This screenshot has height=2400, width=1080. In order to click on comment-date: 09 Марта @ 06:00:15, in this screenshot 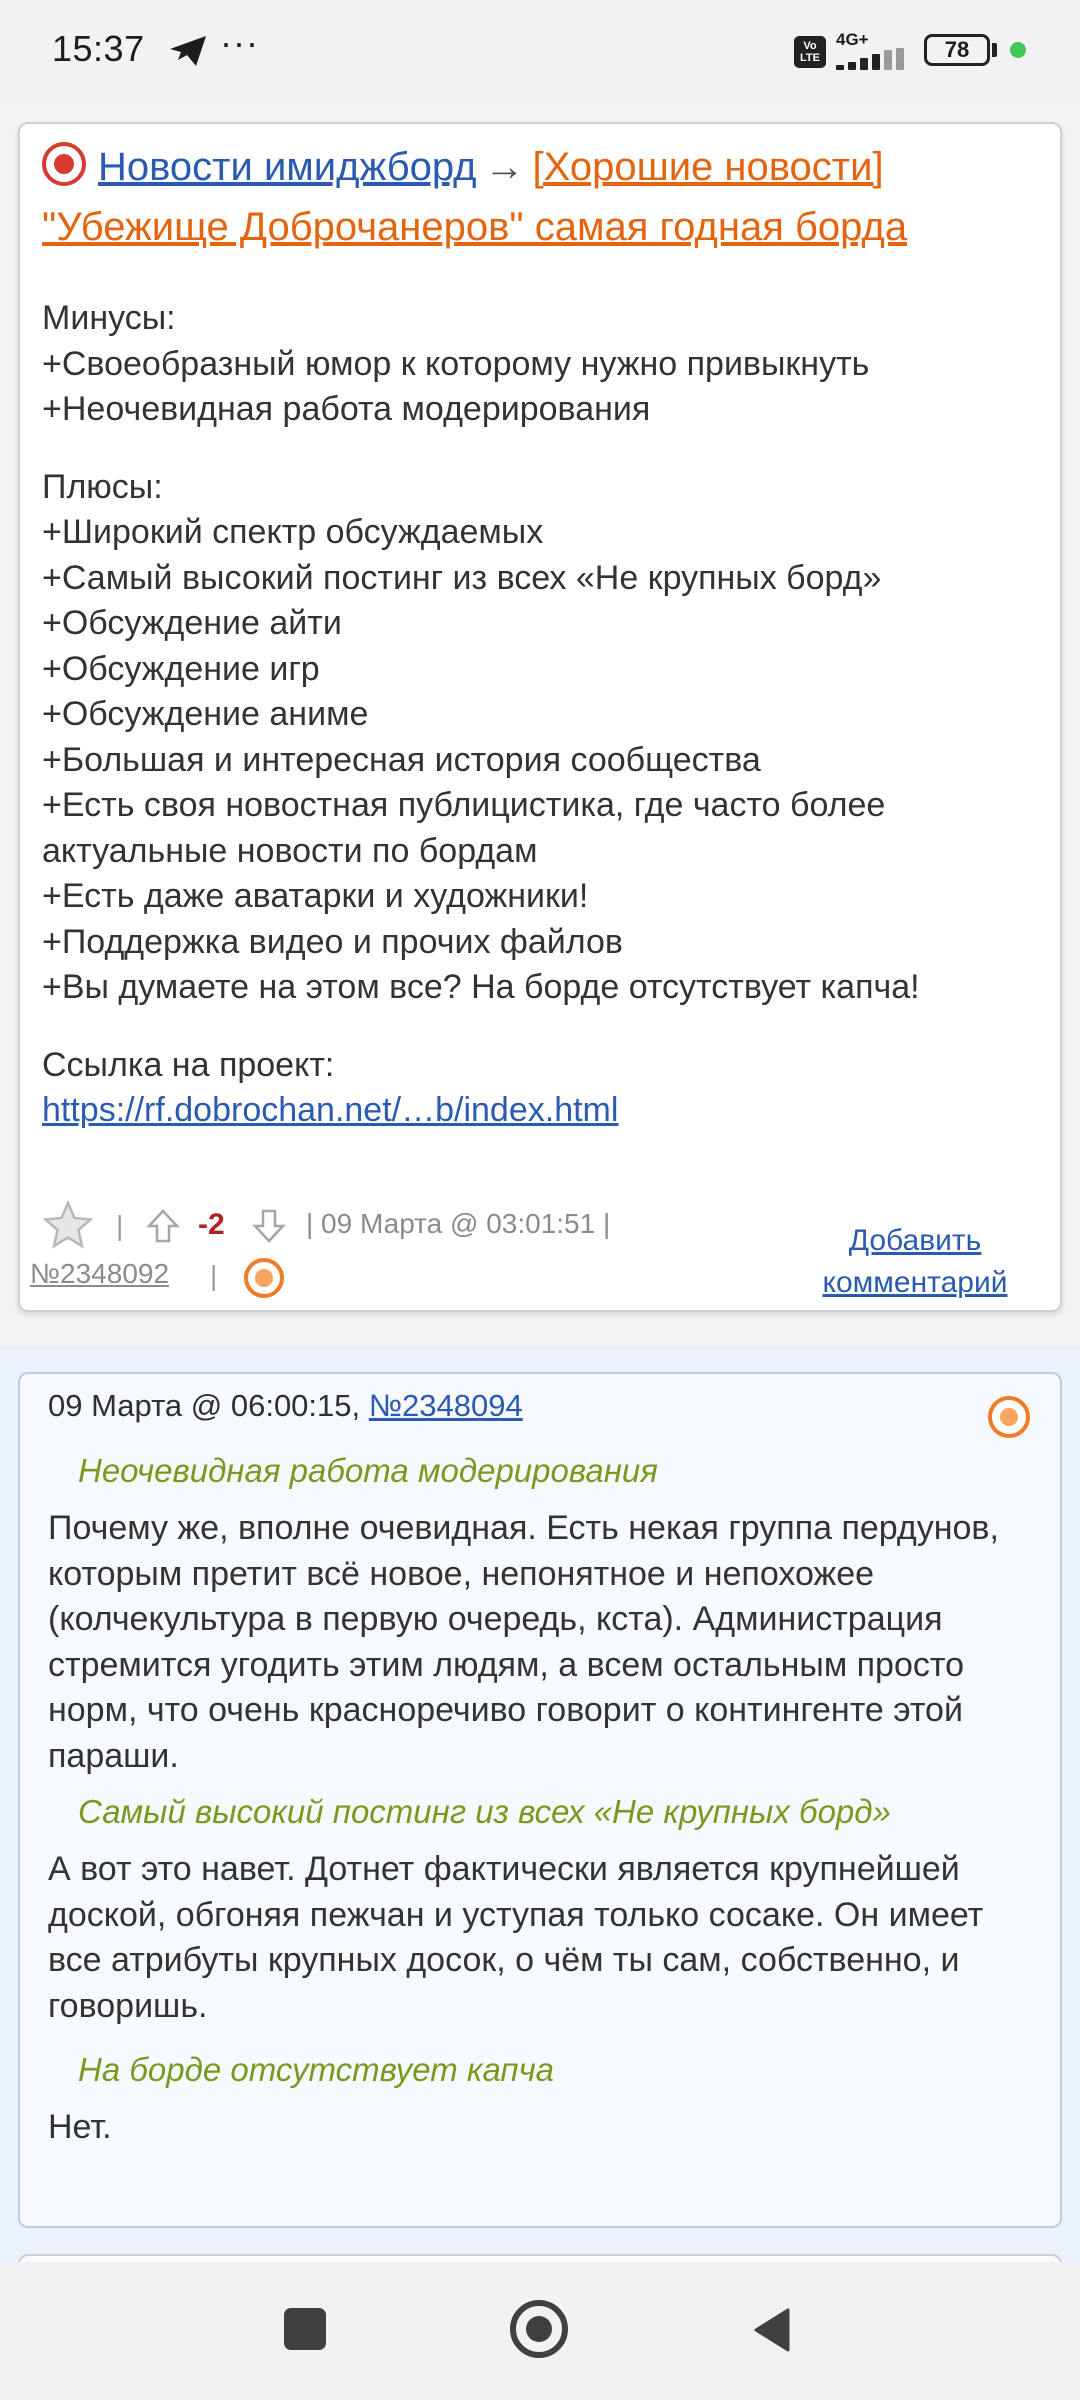, I will do `click(208, 1405)`.